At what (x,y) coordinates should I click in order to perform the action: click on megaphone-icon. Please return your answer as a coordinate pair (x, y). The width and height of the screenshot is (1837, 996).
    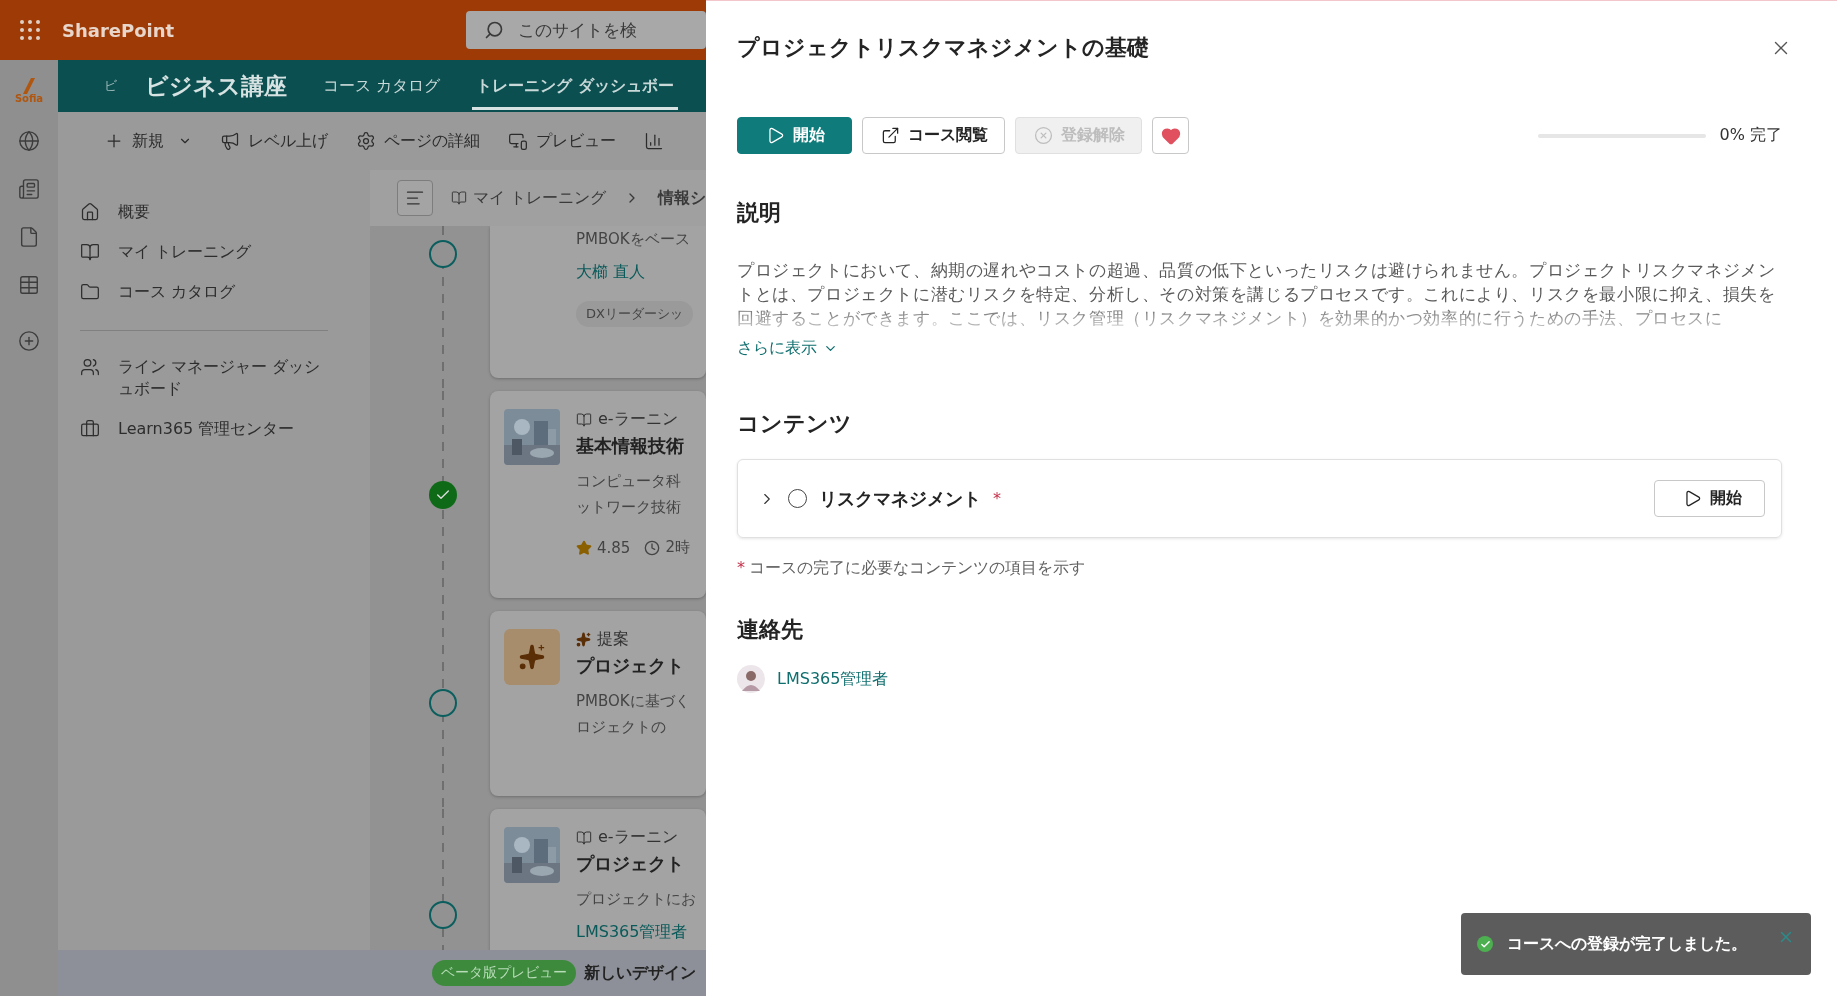
    Looking at the image, I should click on (230, 141).